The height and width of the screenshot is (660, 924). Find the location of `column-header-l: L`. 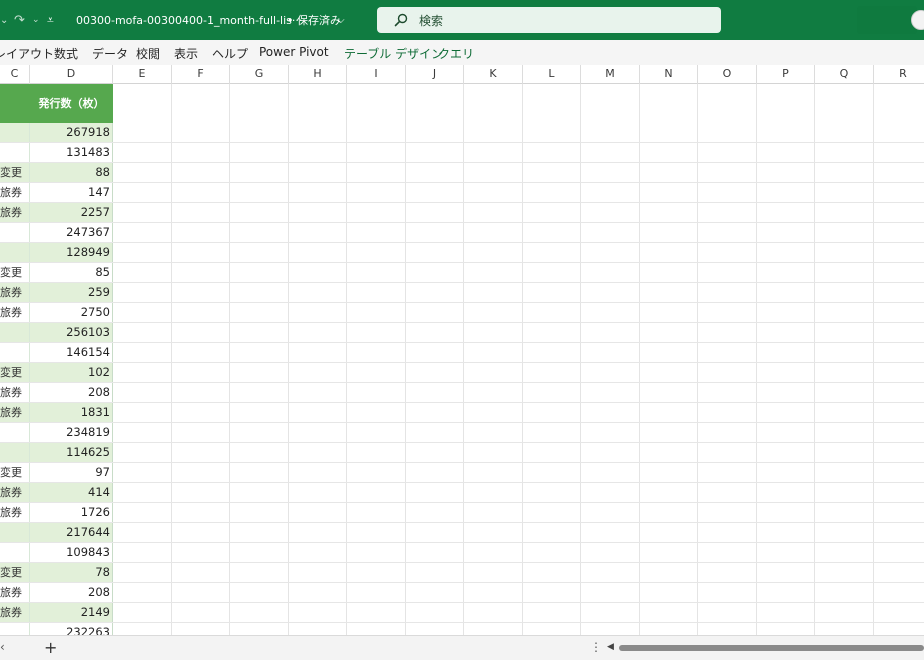

column-header-l: L is located at coordinates (552, 74).